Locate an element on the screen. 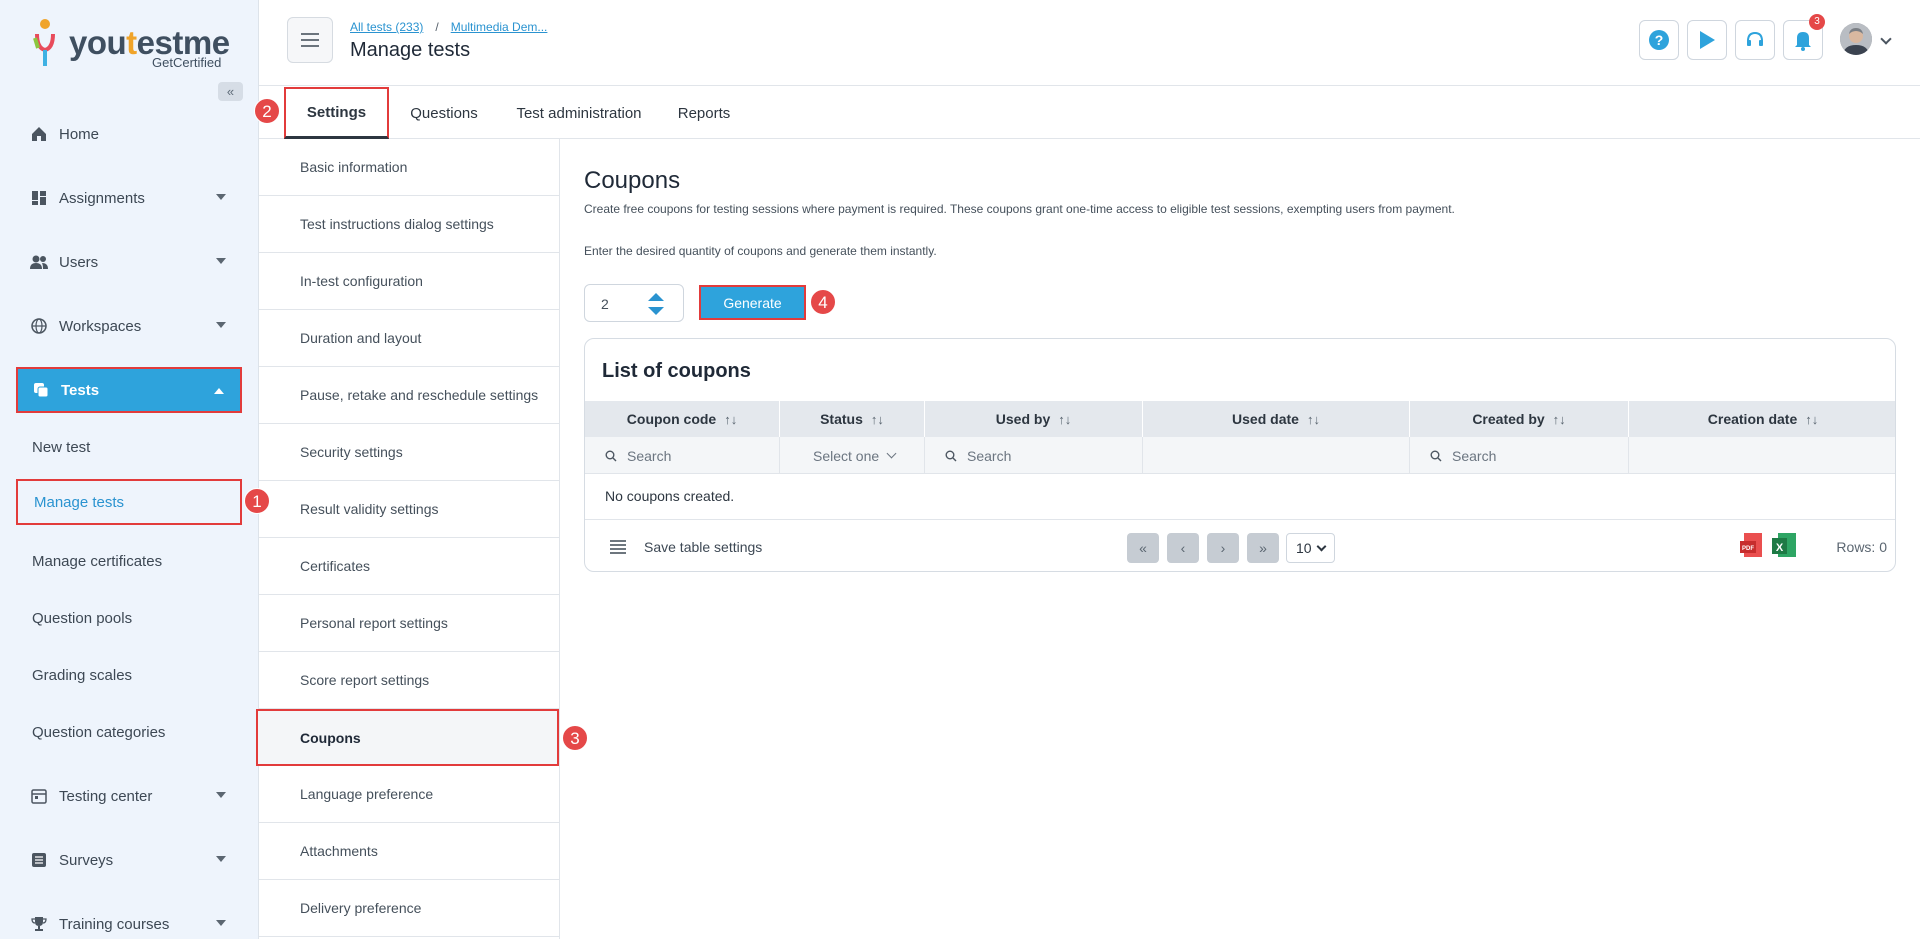  play-button is located at coordinates (1707, 40).